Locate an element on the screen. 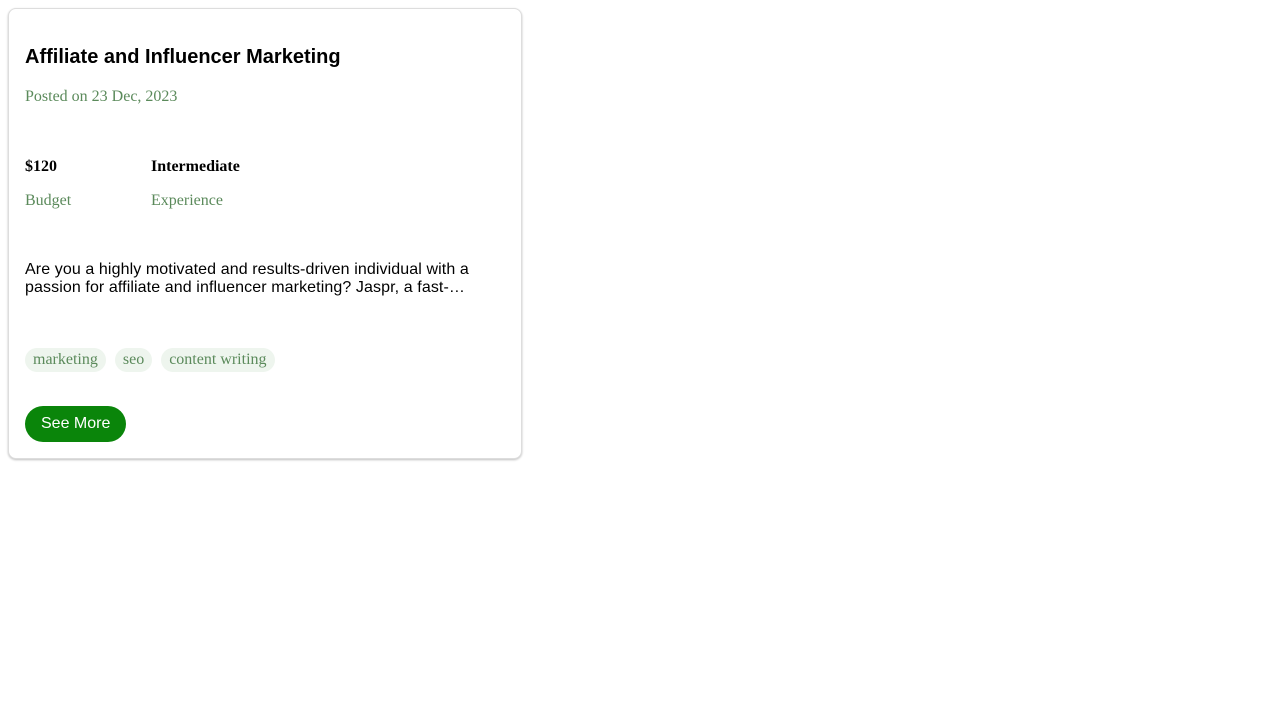 The width and height of the screenshot is (1280, 720). budget-value: $120 is located at coordinates (41, 166).